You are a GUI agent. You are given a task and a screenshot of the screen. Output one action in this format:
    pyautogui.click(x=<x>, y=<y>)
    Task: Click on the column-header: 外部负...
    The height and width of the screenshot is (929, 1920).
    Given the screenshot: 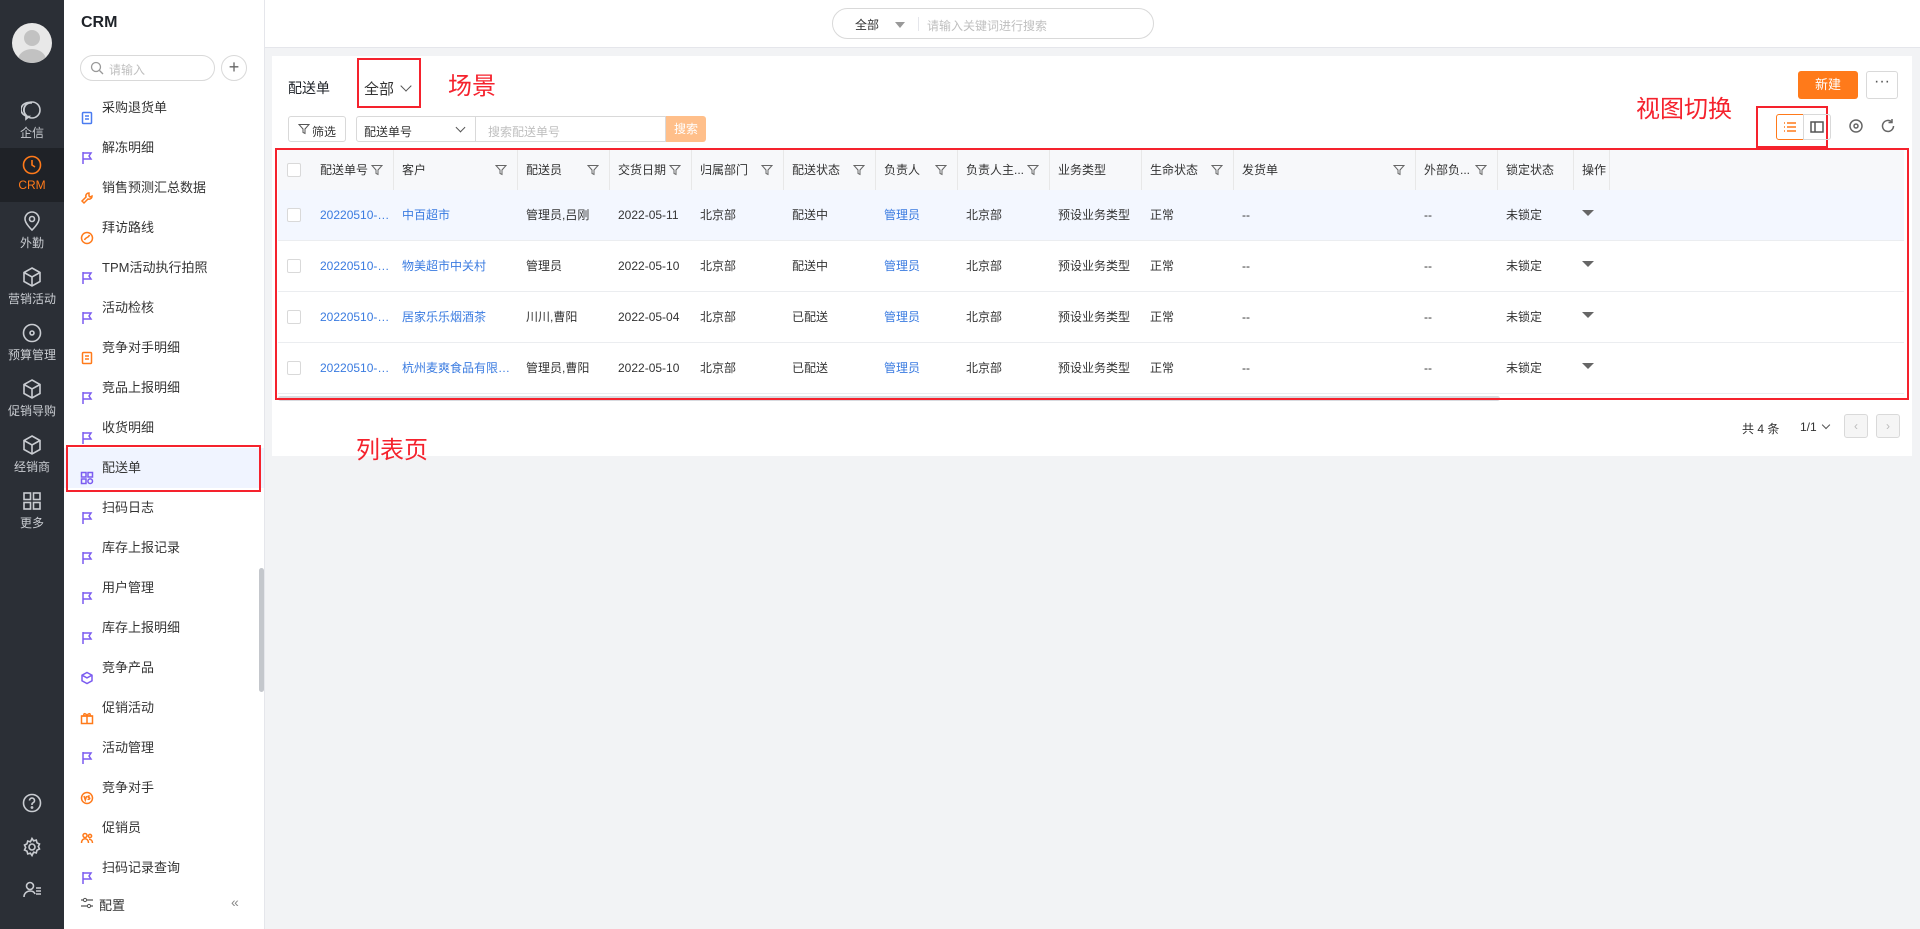 What is the action you would take?
    pyautogui.click(x=1457, y=170)
    